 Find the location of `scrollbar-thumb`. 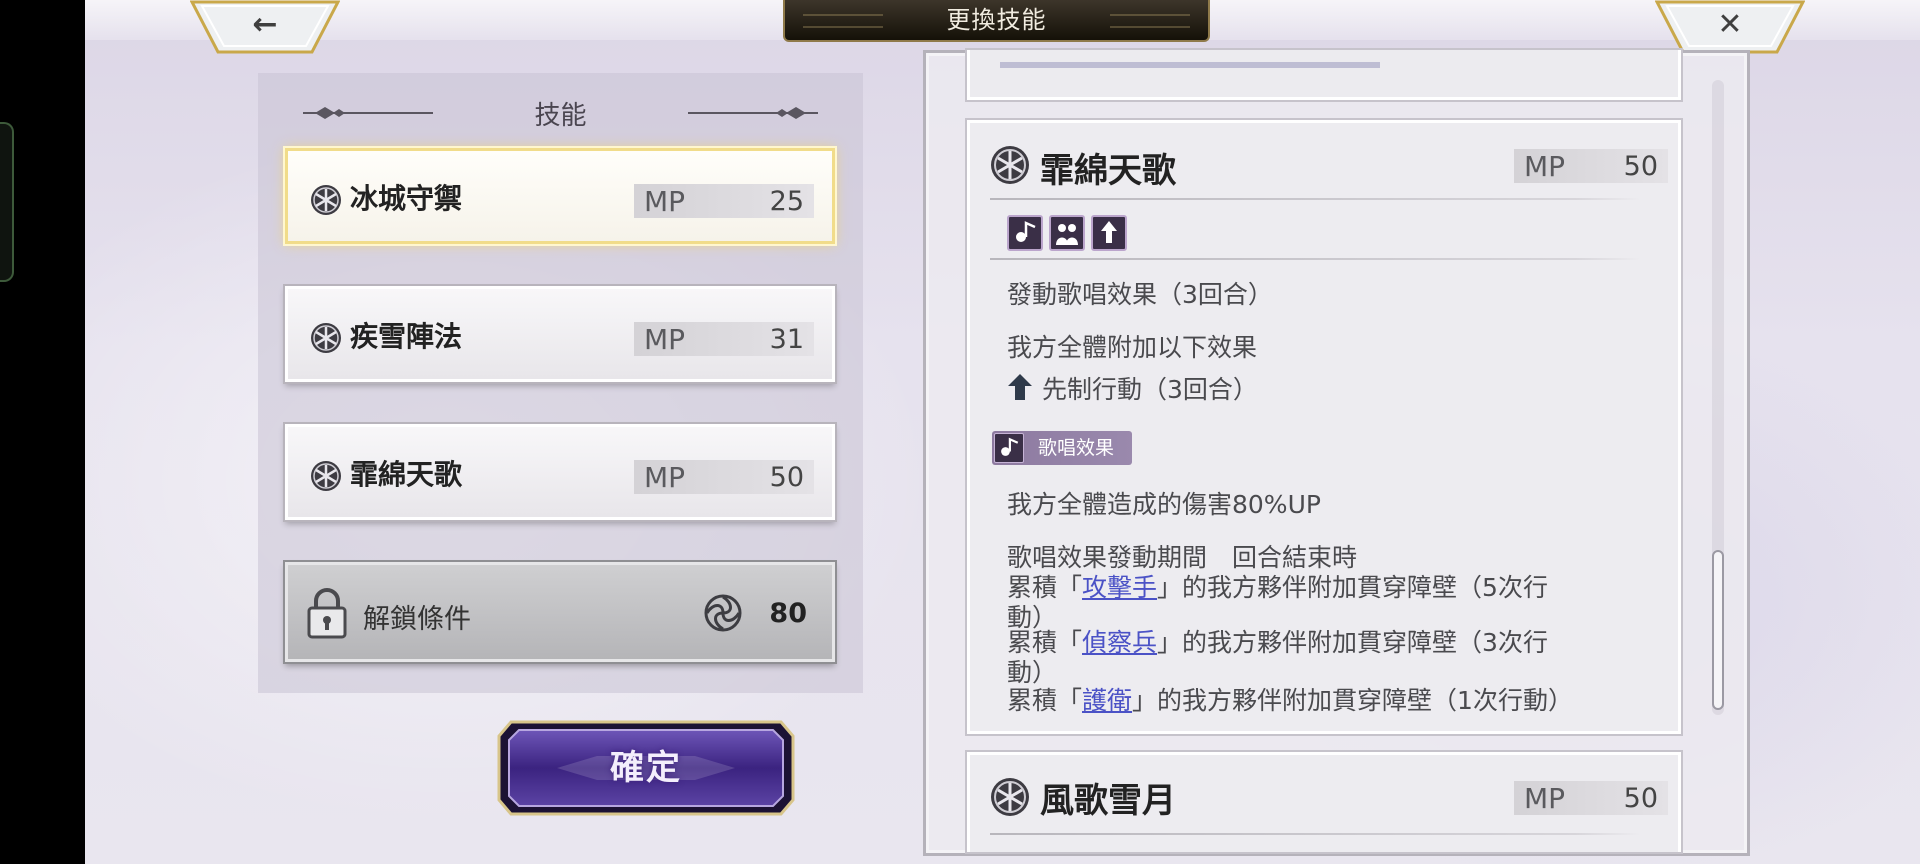

scrollbar-thumb is located at coordinates (1718, 630).